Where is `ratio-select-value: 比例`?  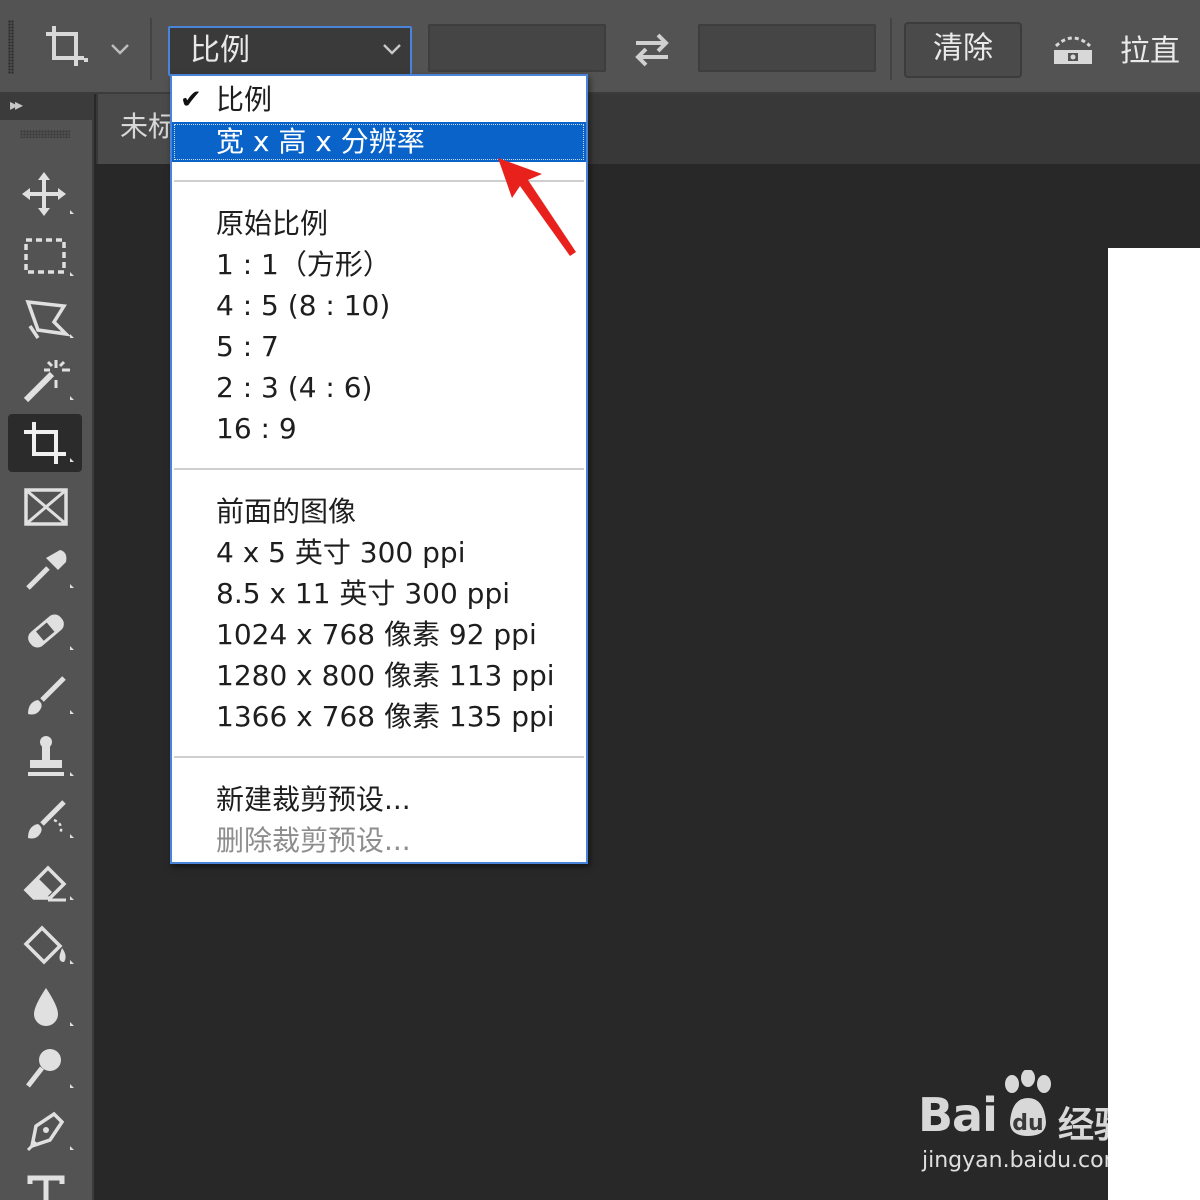 ratio-select-value: 比例 is located at coordinates (220, 50).